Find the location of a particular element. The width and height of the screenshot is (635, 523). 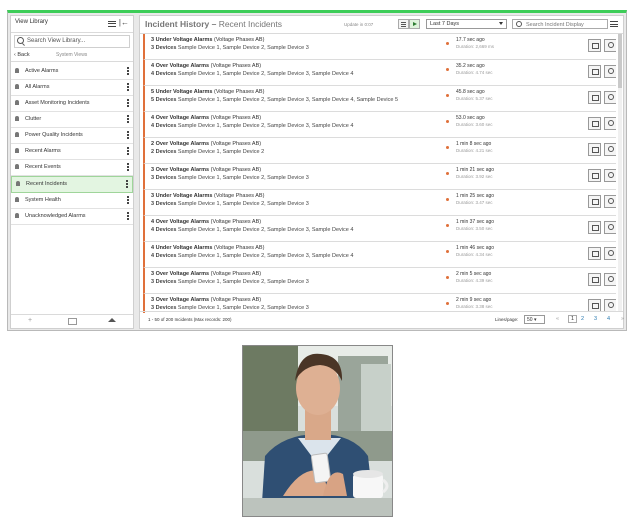

grid-view-button is located at coordinates (403, 24).